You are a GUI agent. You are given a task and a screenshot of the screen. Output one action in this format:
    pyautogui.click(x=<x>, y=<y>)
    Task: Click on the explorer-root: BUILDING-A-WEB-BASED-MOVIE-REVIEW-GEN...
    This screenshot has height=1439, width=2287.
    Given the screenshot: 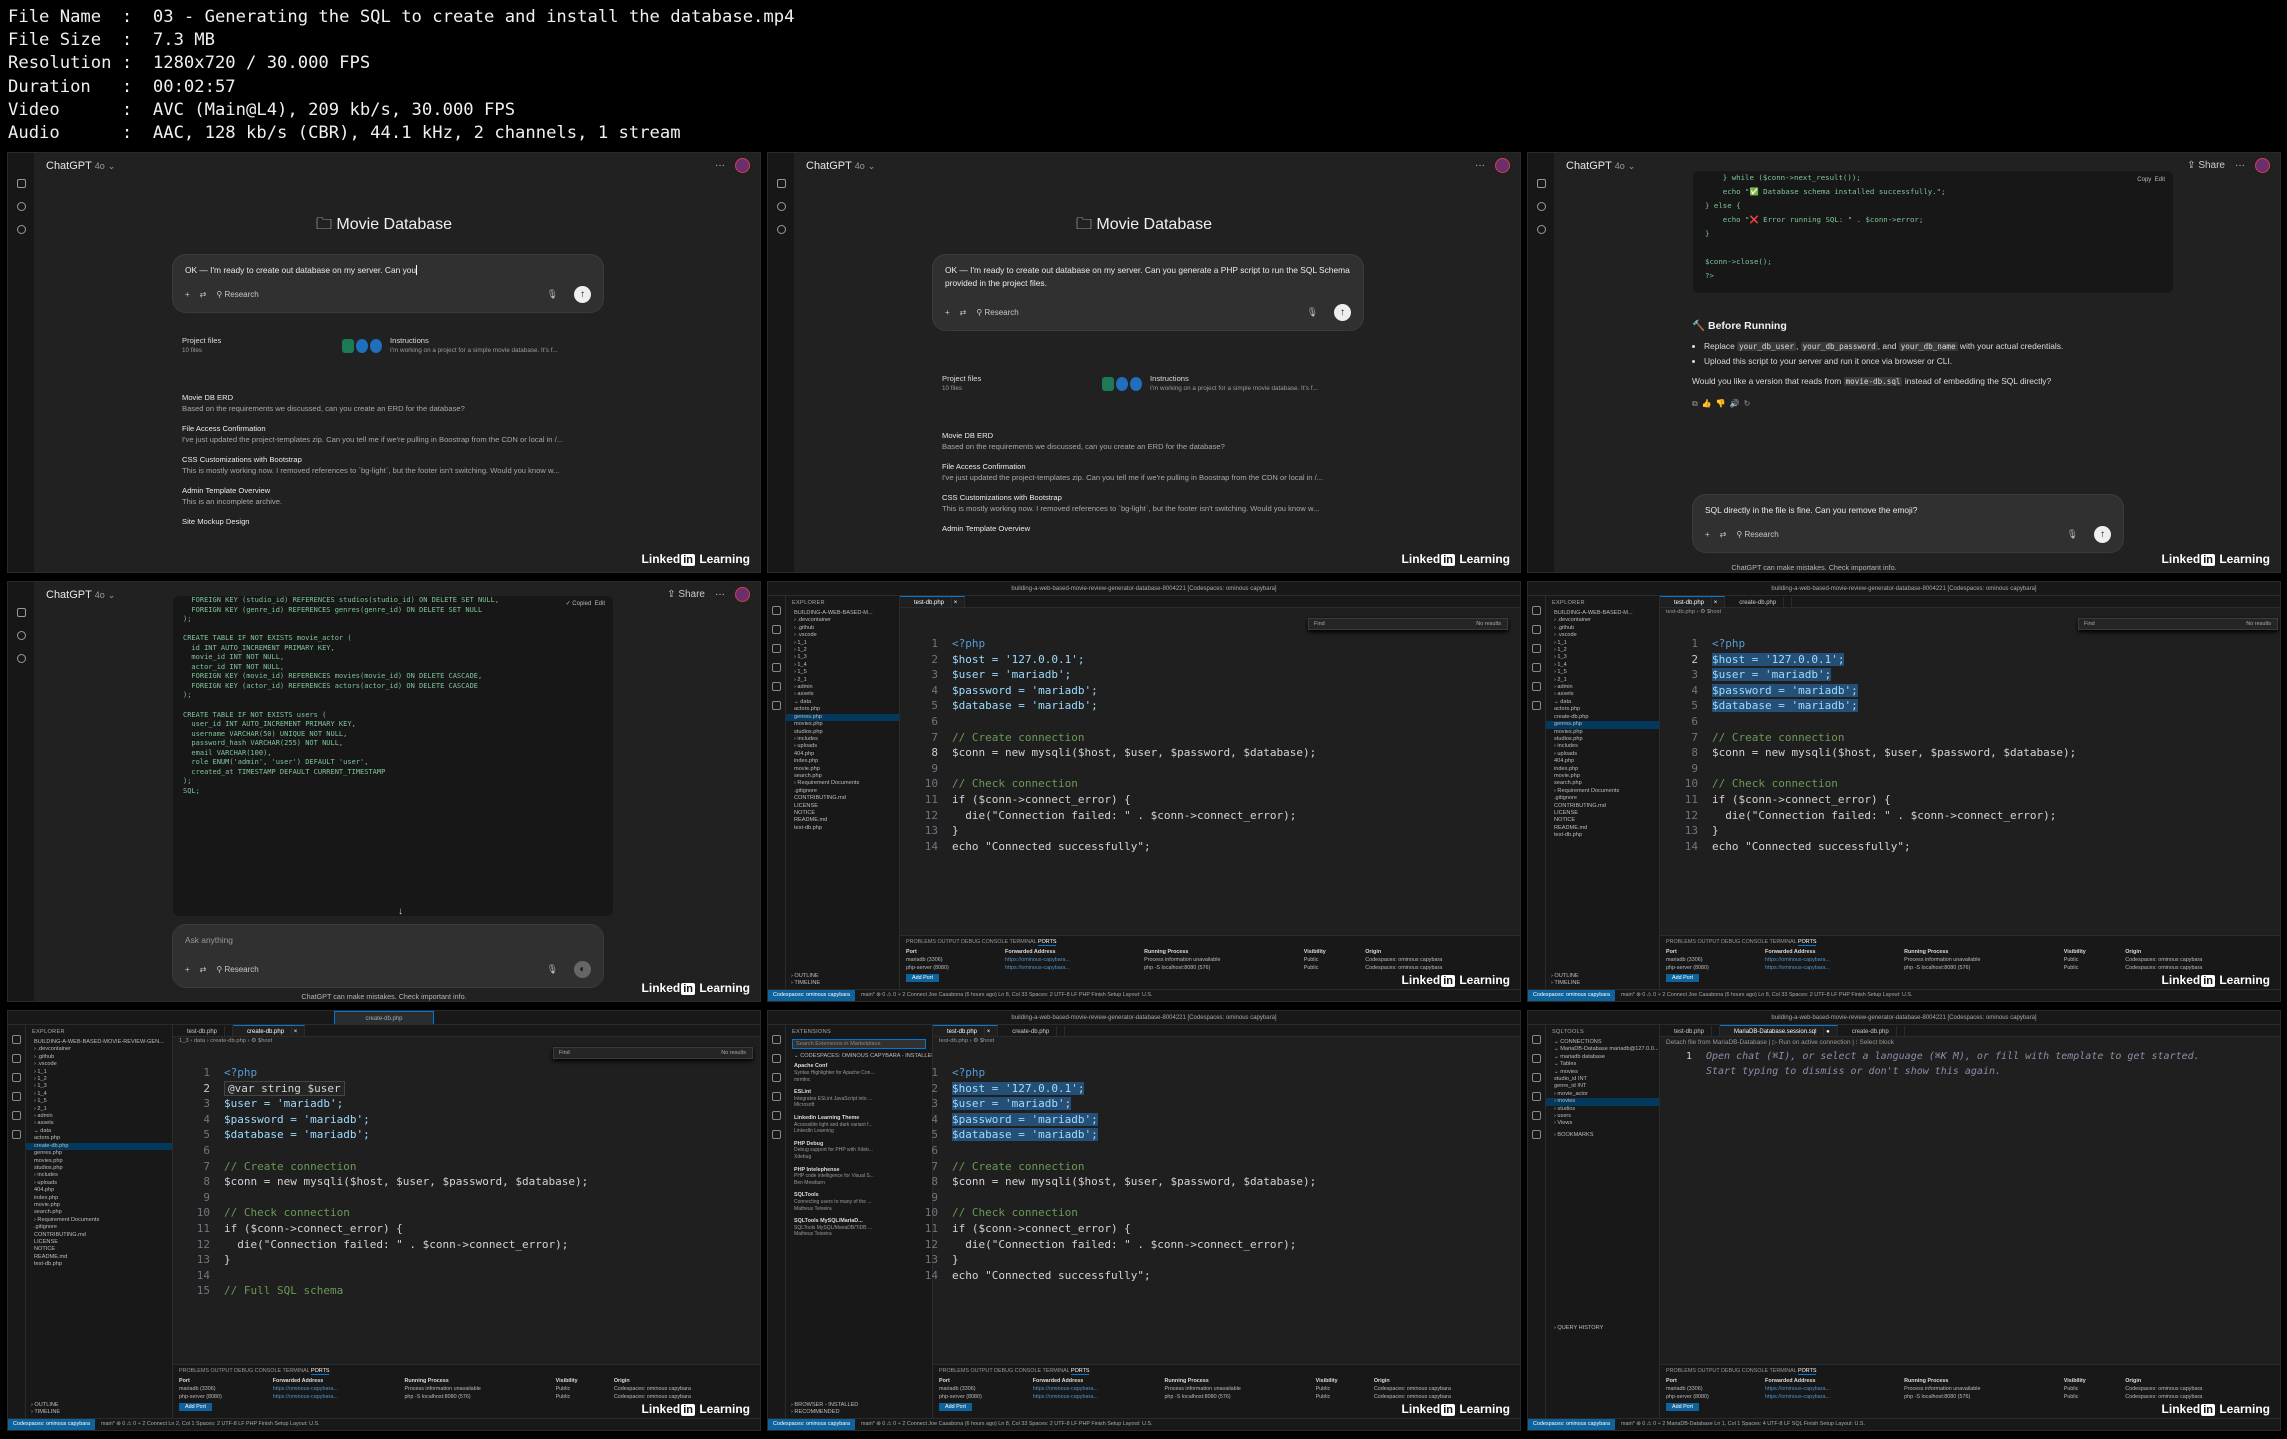 What is the action you would take?
    pyautogui.click(x=99, y=1042)
    